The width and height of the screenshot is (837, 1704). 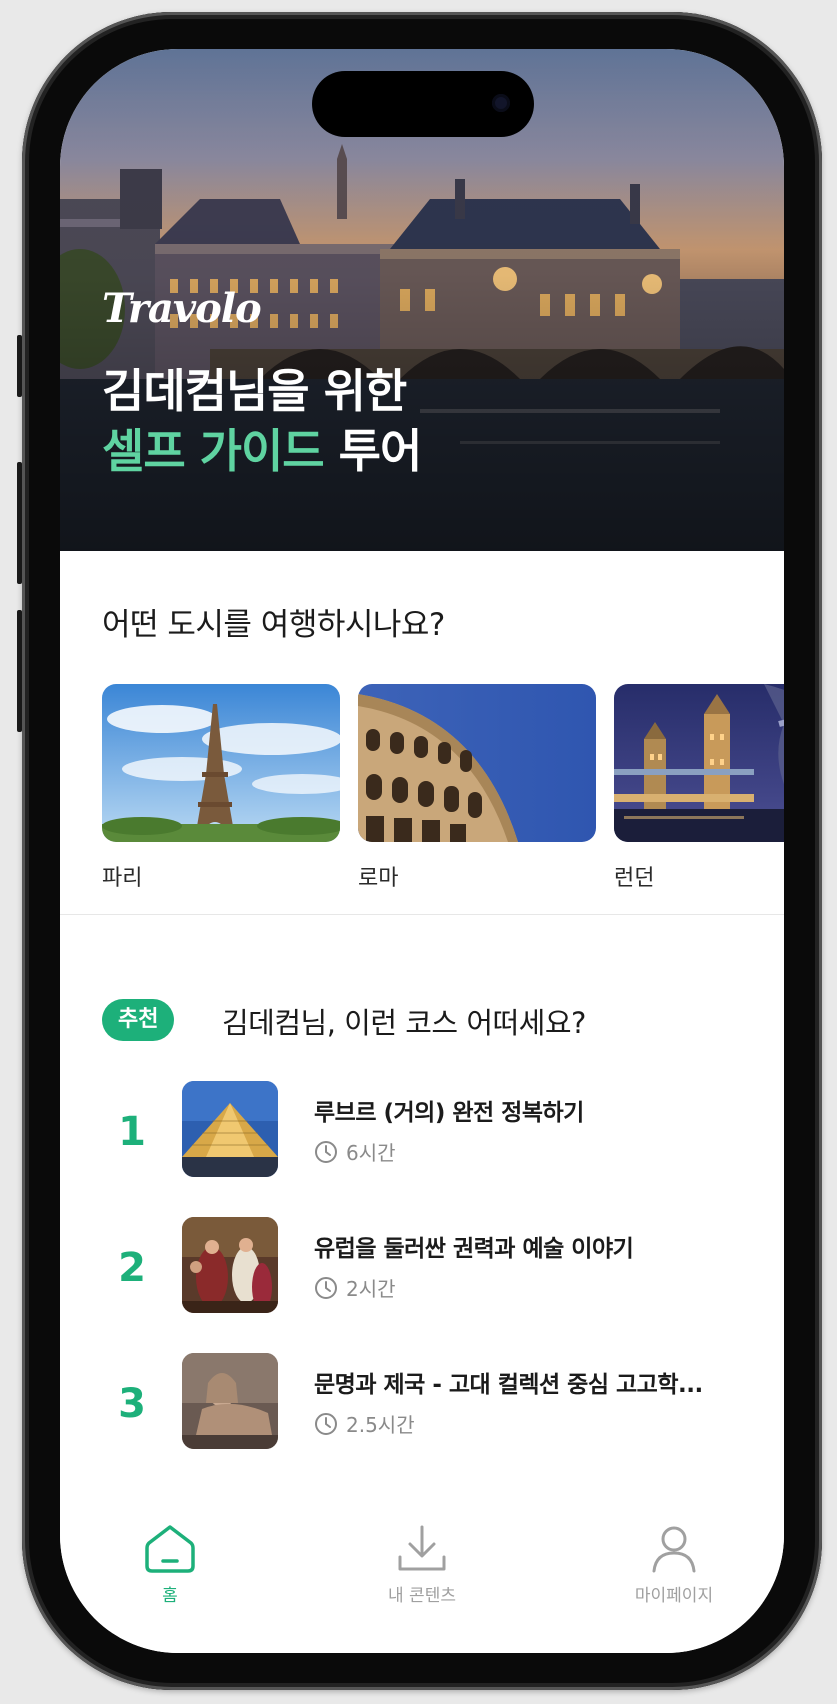 What do you see at coordinates (378, 878) in the screenshot?
I see `city-name: 로마` at bounding box center [378, 878].